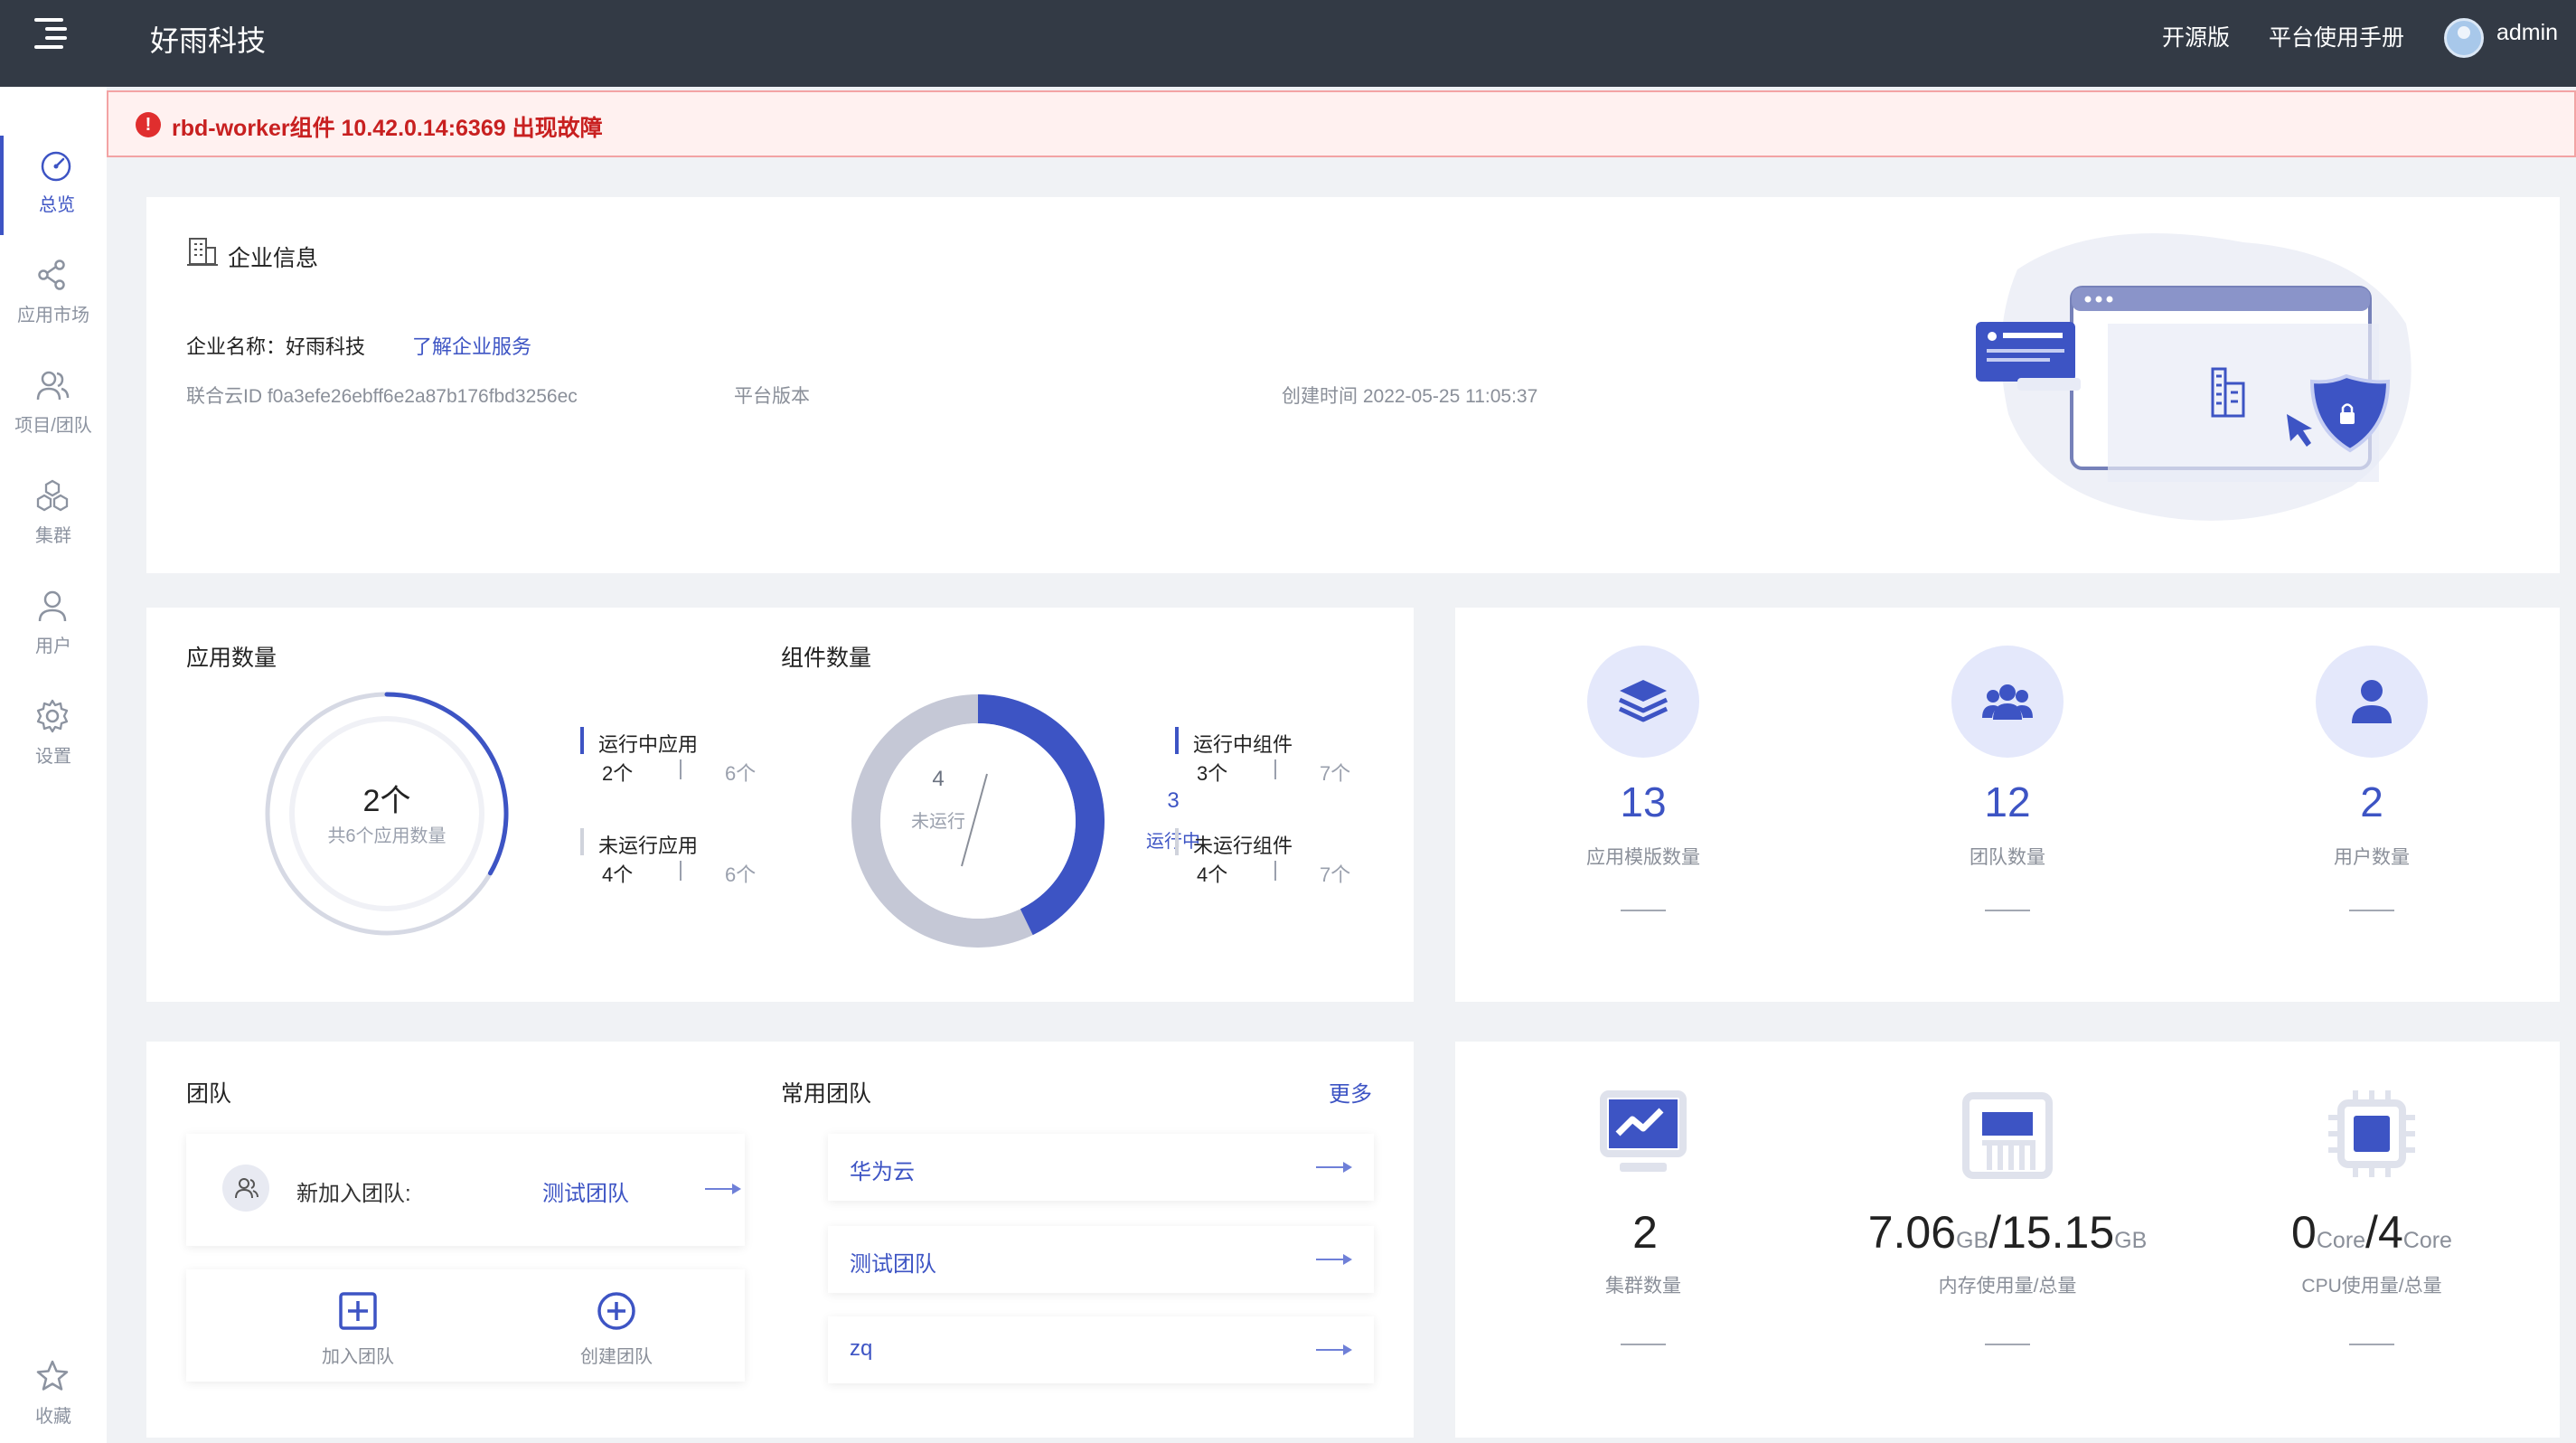 Image resolution: width=2576 pixels, height=1443 pixels. What do you see at coordinates (386, 801) in the screenshot?
I see `apps-center-main: 2个` at bounding box center [386, 801].